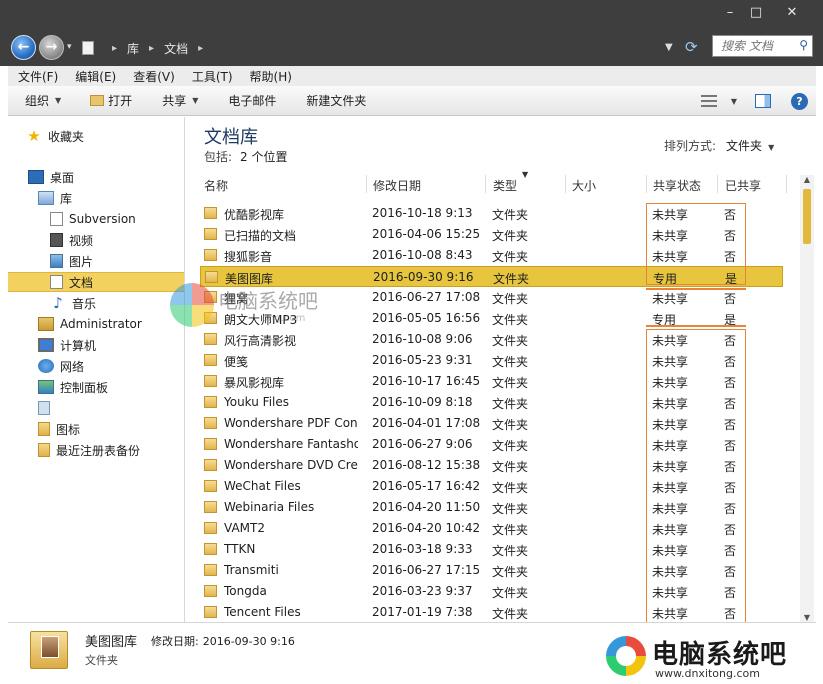  What do you see at coordinates (263, 157) in the screenshot?
I see `includes-locations-link: 2 个位置` at bounding box center [263, 157].